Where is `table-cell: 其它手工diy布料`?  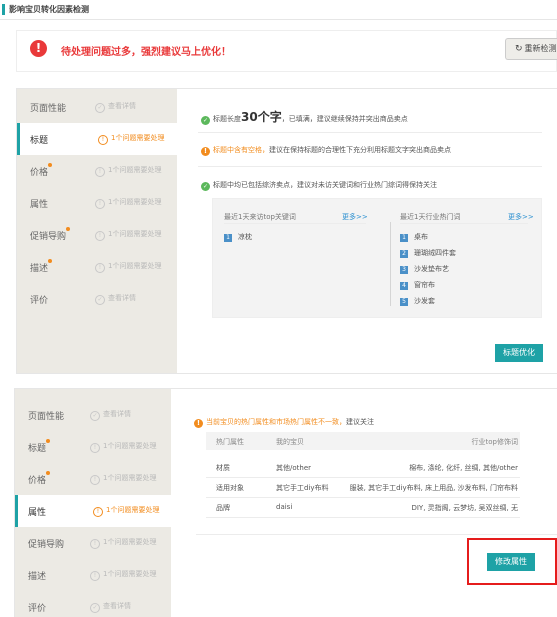
table-cell: 其它手工diy布料 is located at coordinates (302, 488).